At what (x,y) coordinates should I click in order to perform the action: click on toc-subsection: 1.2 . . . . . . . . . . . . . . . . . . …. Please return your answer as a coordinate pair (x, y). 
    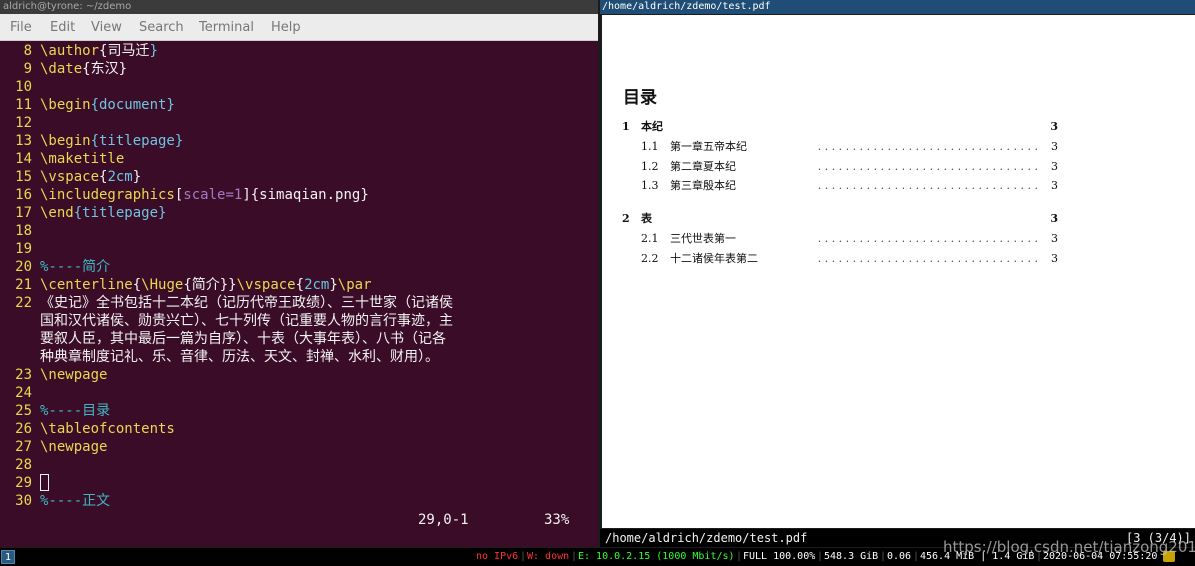
    Looking at the image, I should click on (849, 166).